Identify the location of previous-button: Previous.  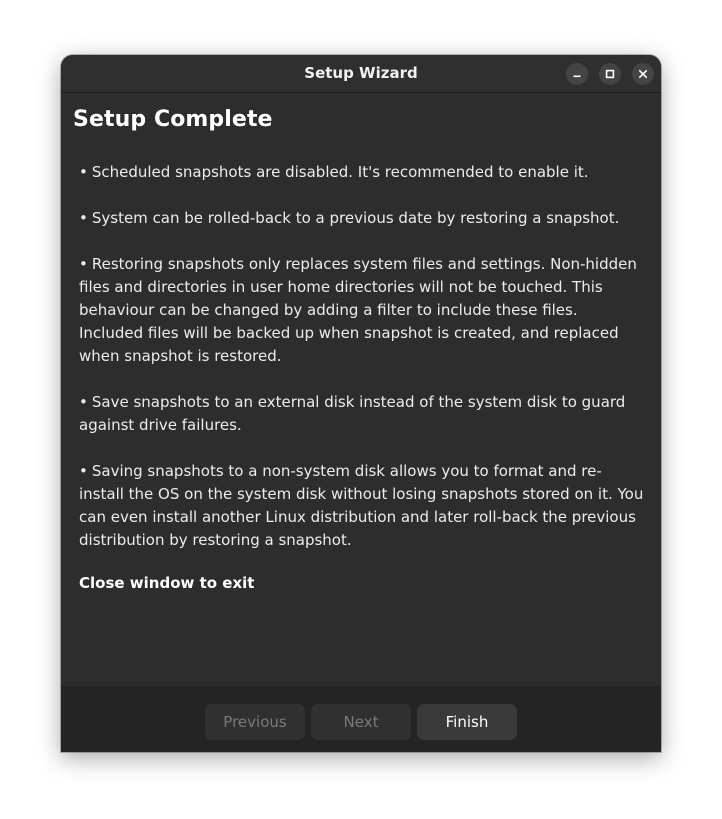
(255, 722).